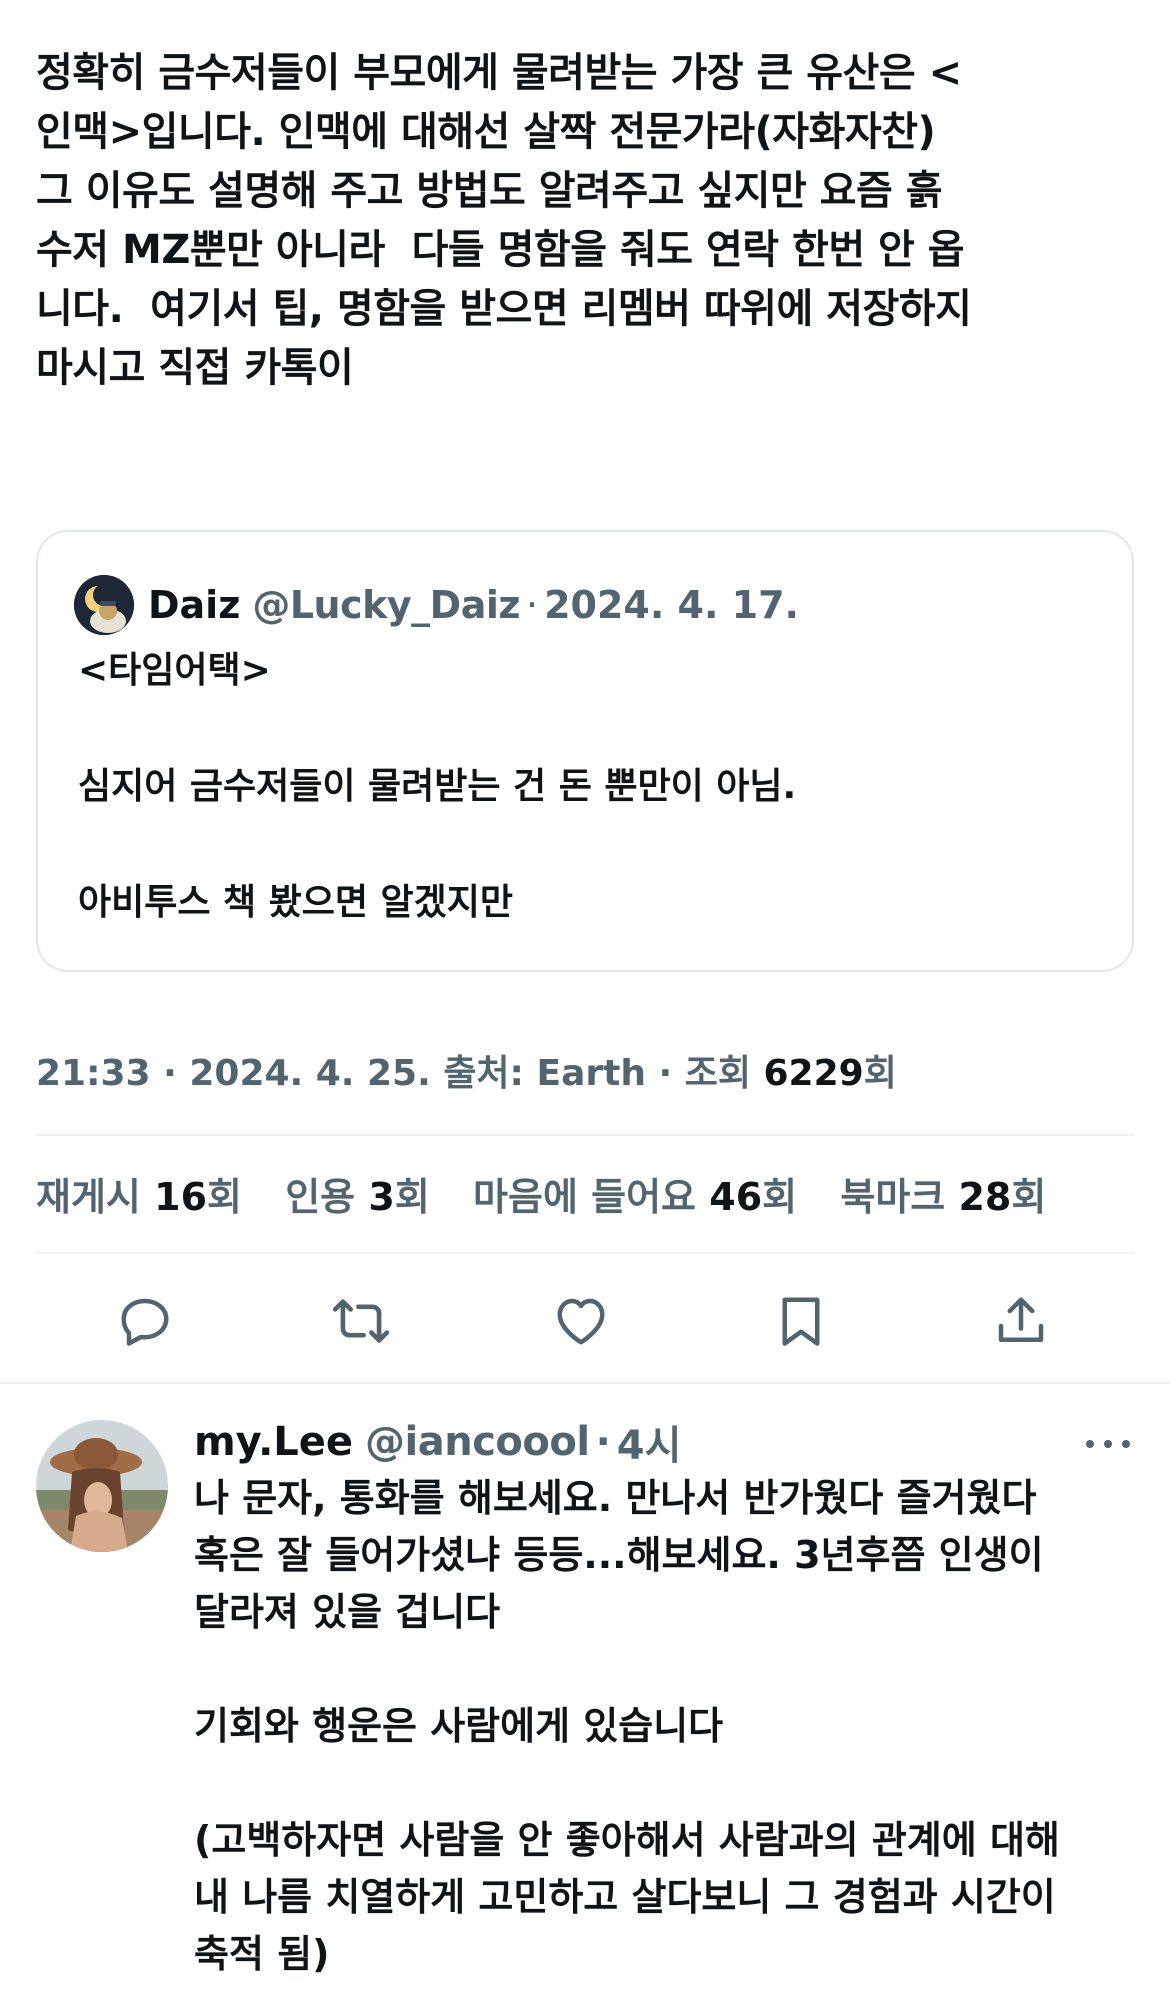  Describe the element at coordinates (649, 1442) in the screenshot. I see `reply-time: 4시` at that location.